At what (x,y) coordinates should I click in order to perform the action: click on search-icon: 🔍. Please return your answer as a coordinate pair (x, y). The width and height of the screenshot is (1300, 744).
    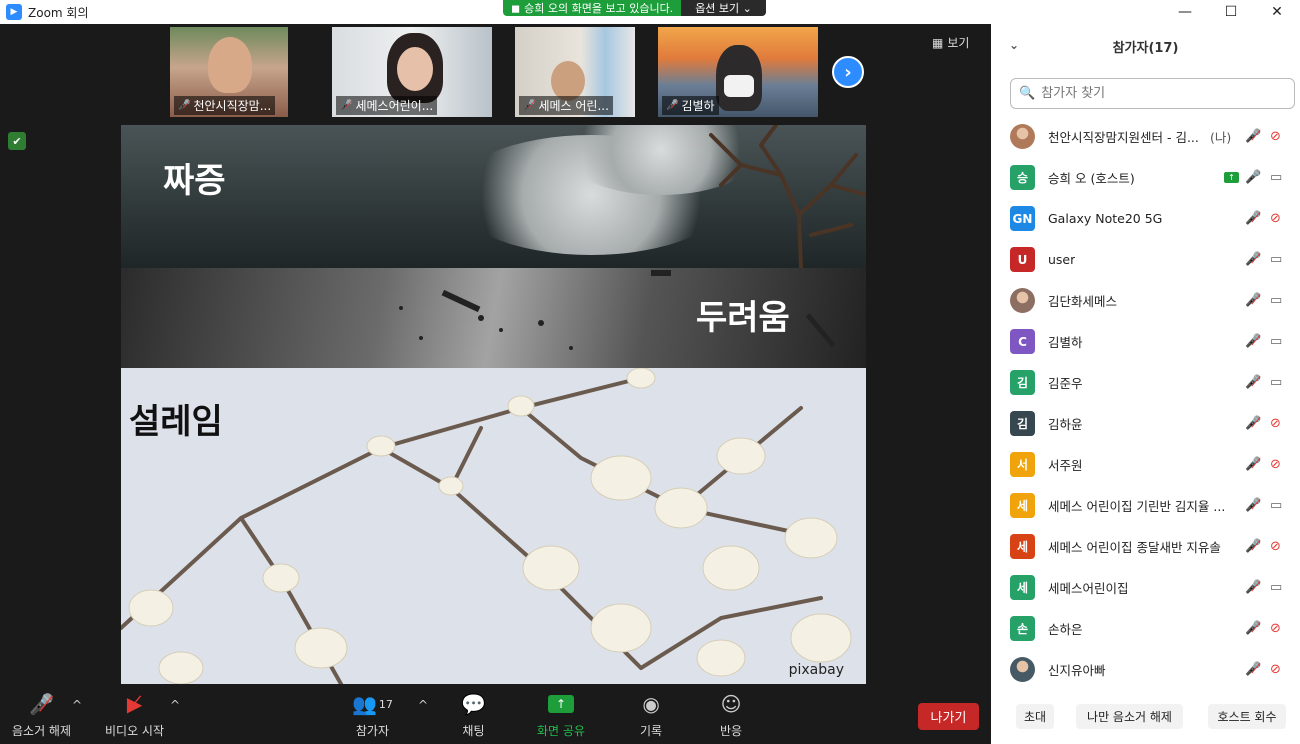
    Looking at the image, I should click on (1027, 93).